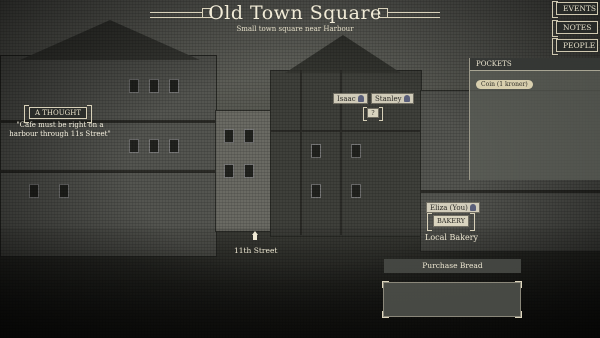 The height and width of the screenshot is (338, 600). I want to click on page-title: Old Town Square, so click(295, 13).